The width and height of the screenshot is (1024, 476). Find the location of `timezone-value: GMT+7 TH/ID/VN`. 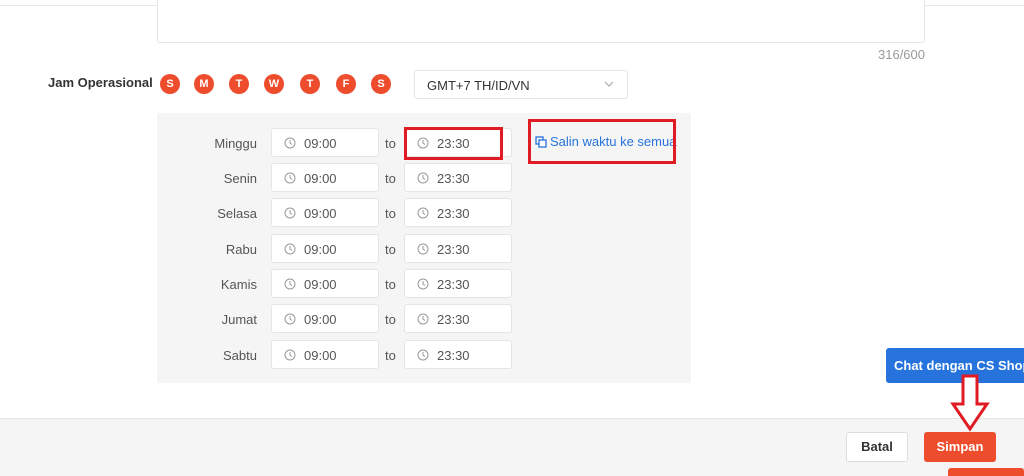

timezone-value: GMT+7 TH/ID/VN is located at coordinates (478, 85).